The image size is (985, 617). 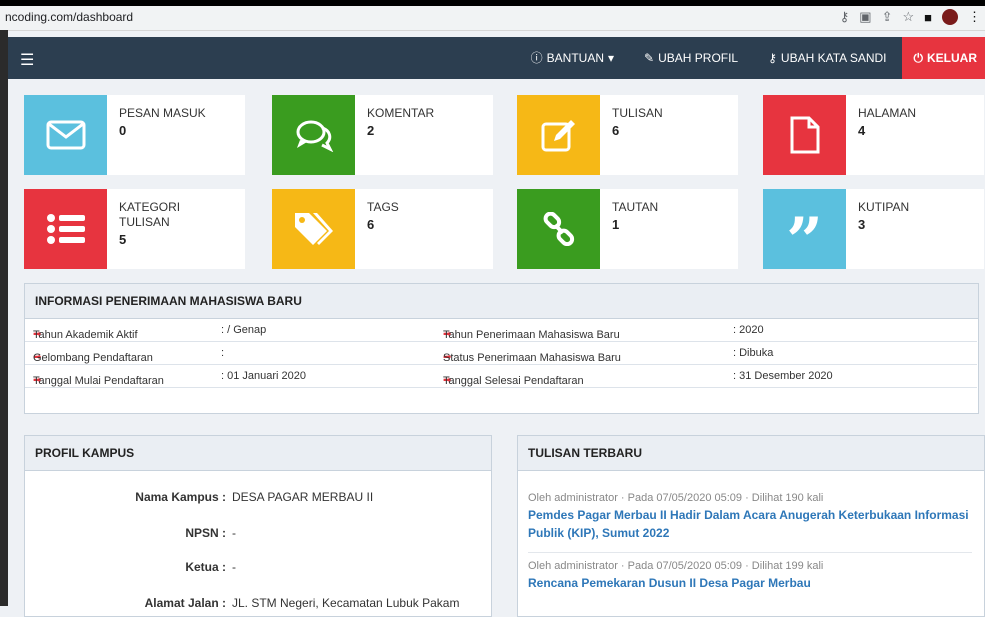 What do you see at coordinates (753, 353) in the screenshot?
I see `info-value: : Dibuka` at bounding box center [753, 353].